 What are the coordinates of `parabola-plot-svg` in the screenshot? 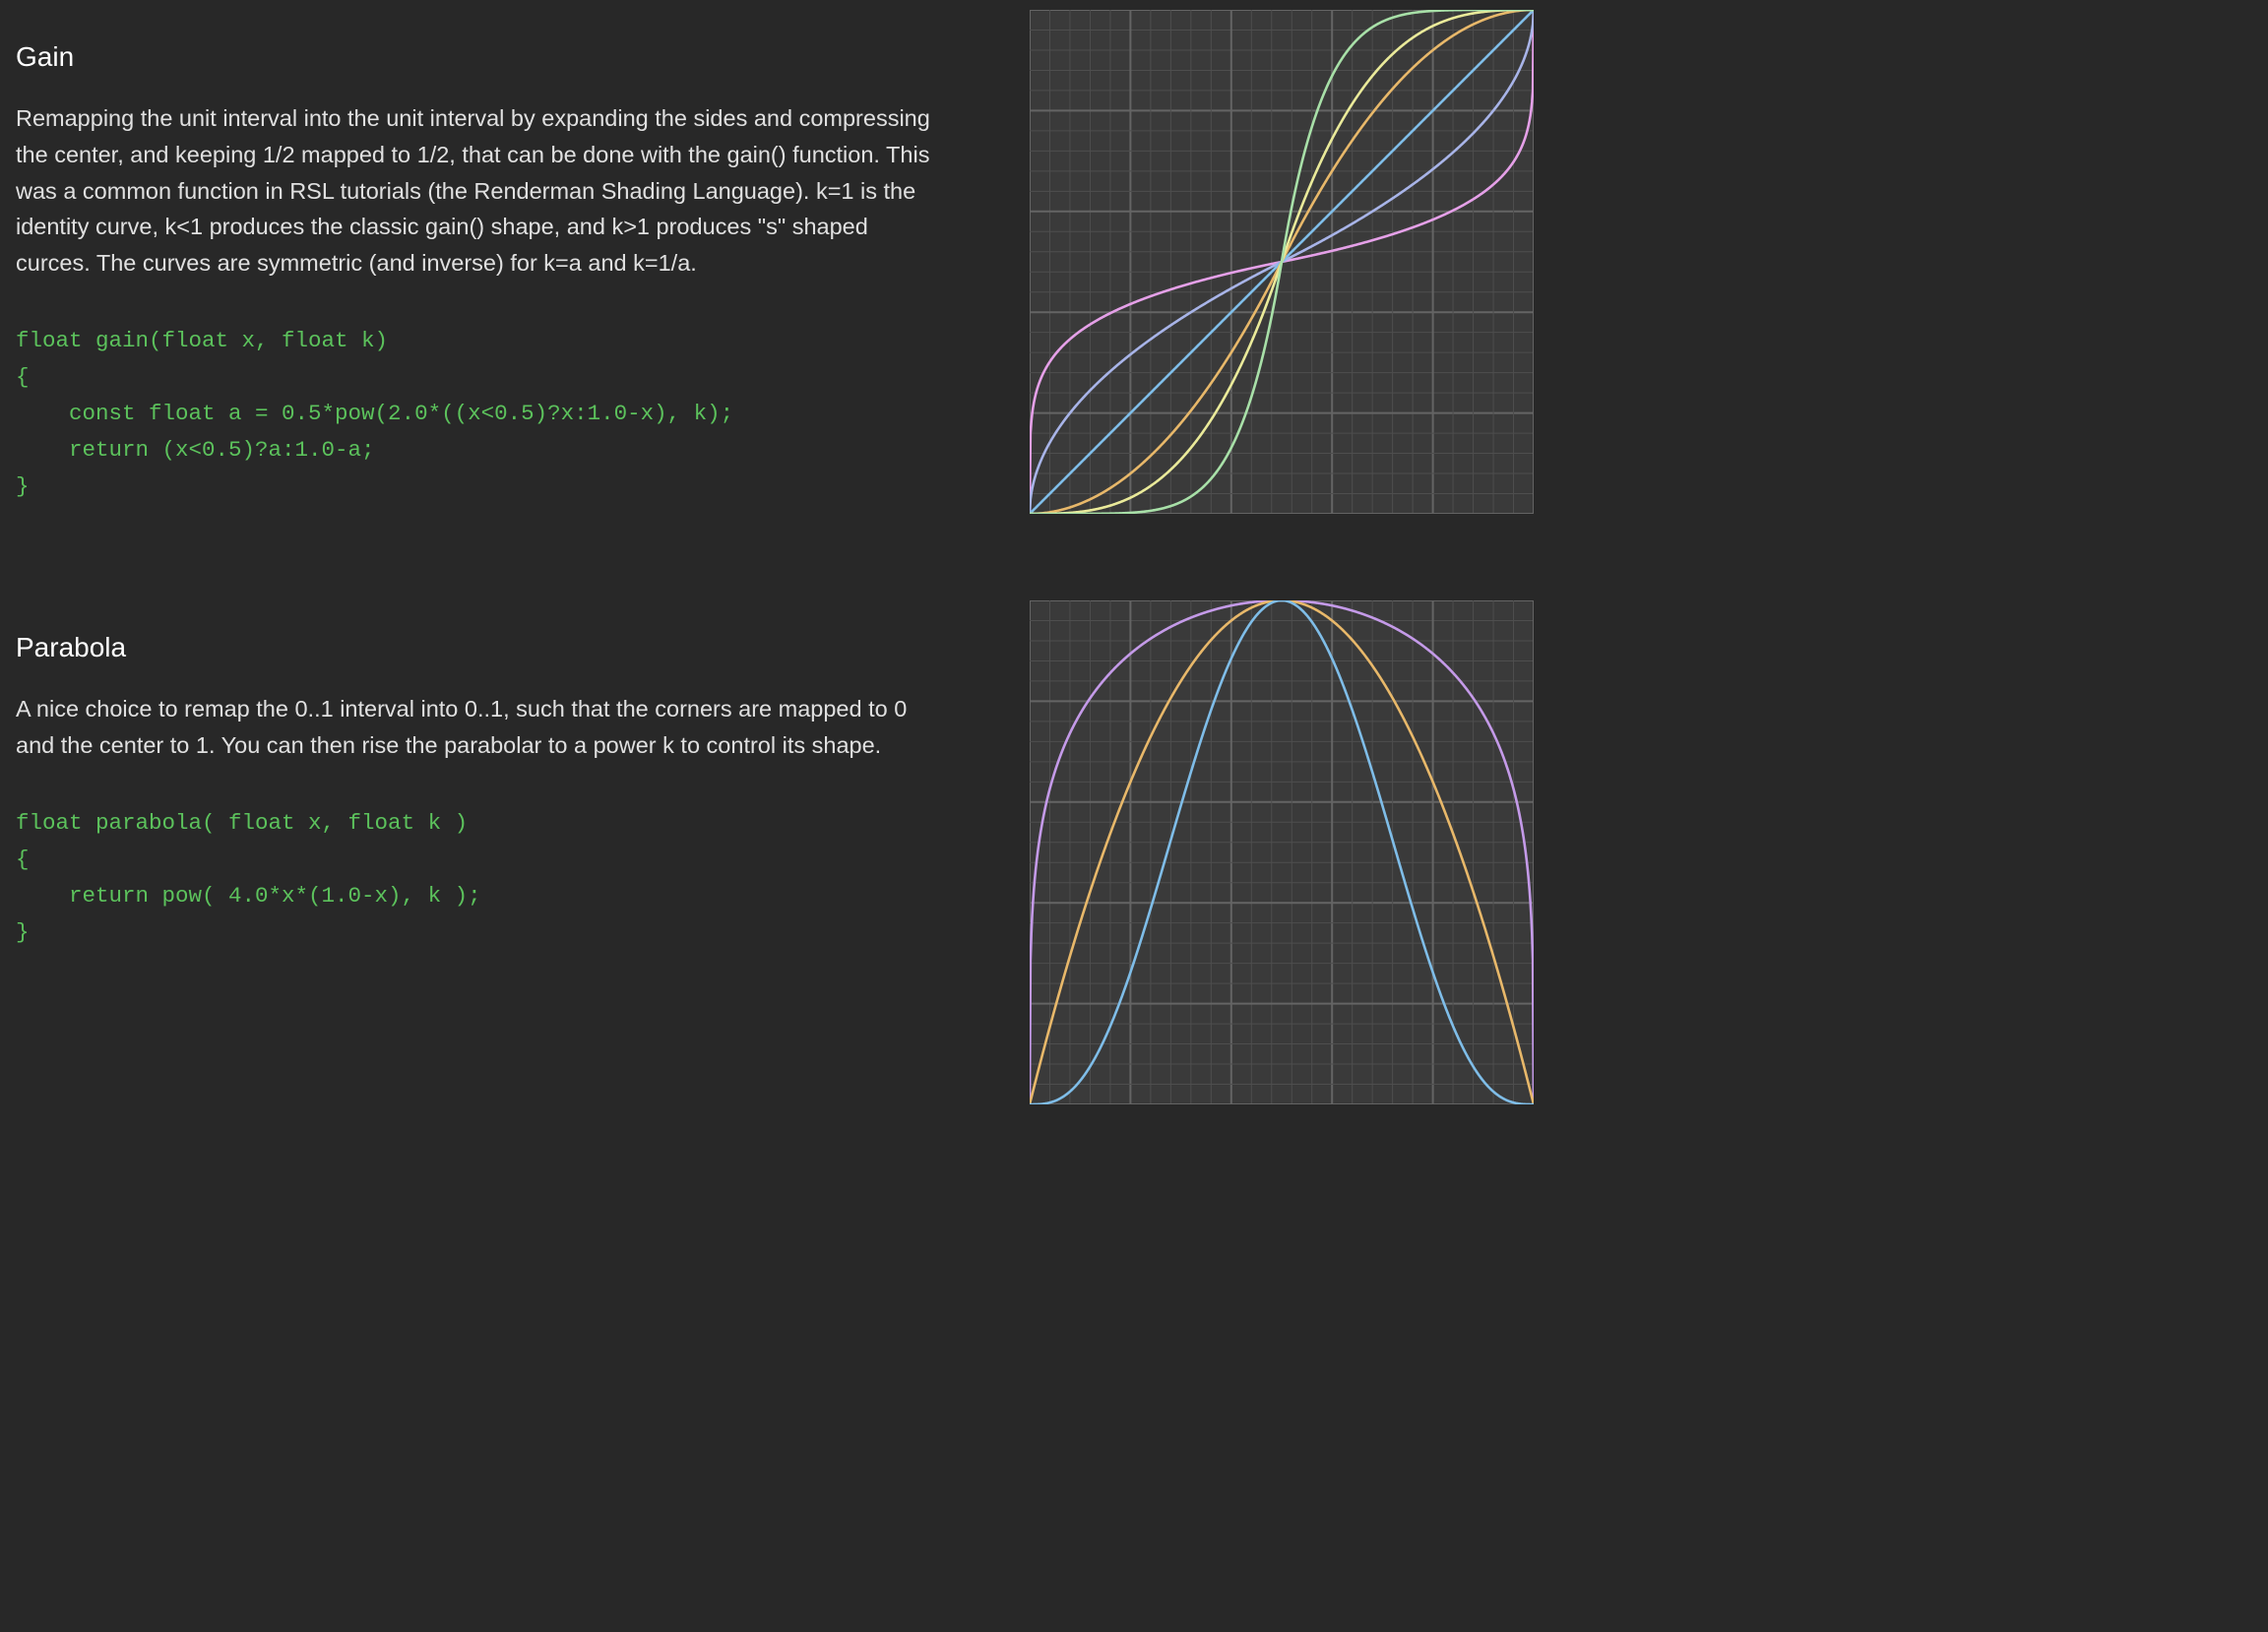 It's located at (1282, 852).